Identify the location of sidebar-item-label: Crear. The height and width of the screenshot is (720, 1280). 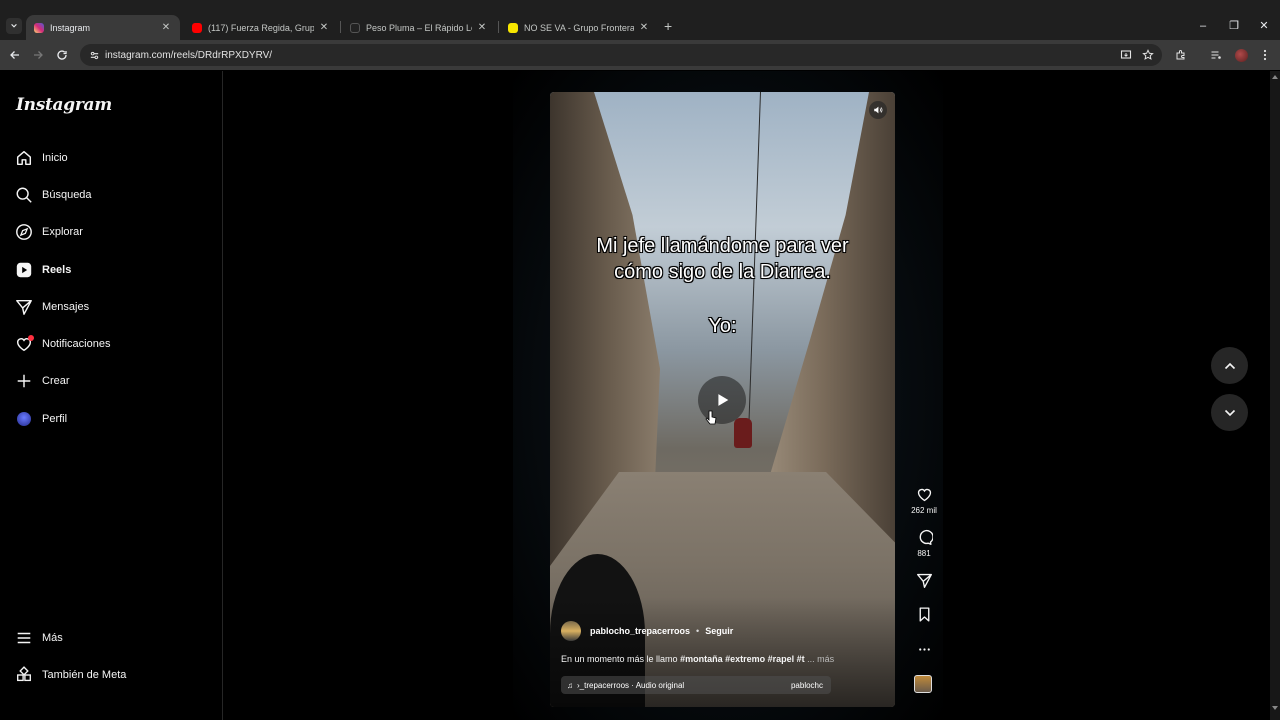
(56, 381).